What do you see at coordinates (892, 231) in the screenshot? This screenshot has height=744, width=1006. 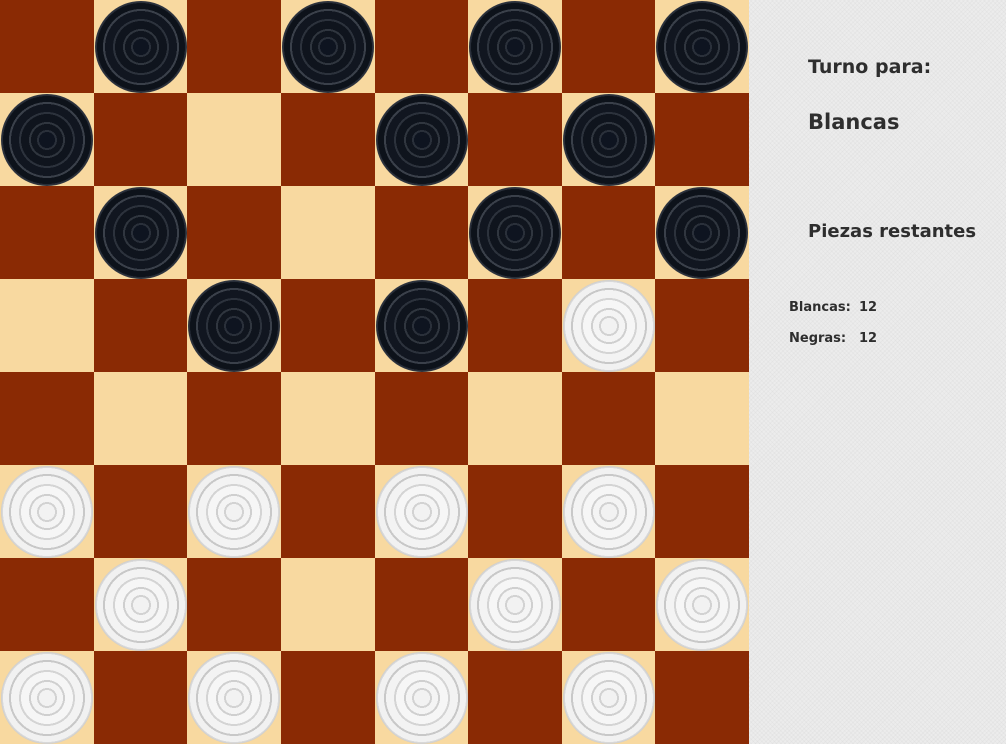 I see `pieces-remaining-heading: Piezas restantes` at bounding box center [892, 231].